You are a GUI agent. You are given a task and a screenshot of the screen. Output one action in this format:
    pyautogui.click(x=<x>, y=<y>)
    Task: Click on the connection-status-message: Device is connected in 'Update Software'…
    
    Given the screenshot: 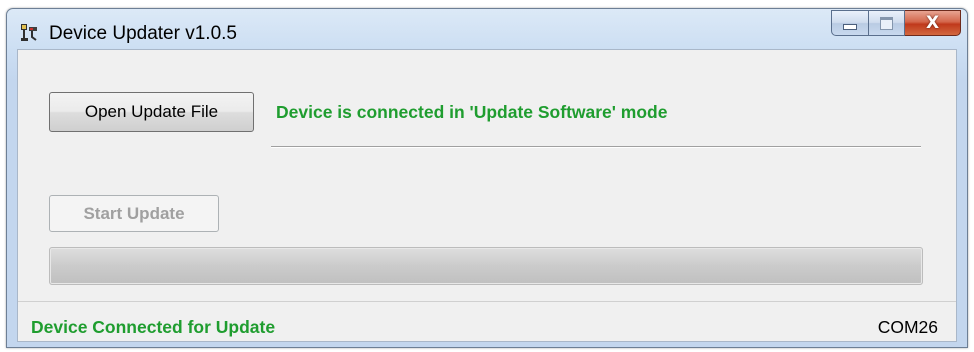 What is the action you would take?
    pyautogui.click(x=472, y=112)
    